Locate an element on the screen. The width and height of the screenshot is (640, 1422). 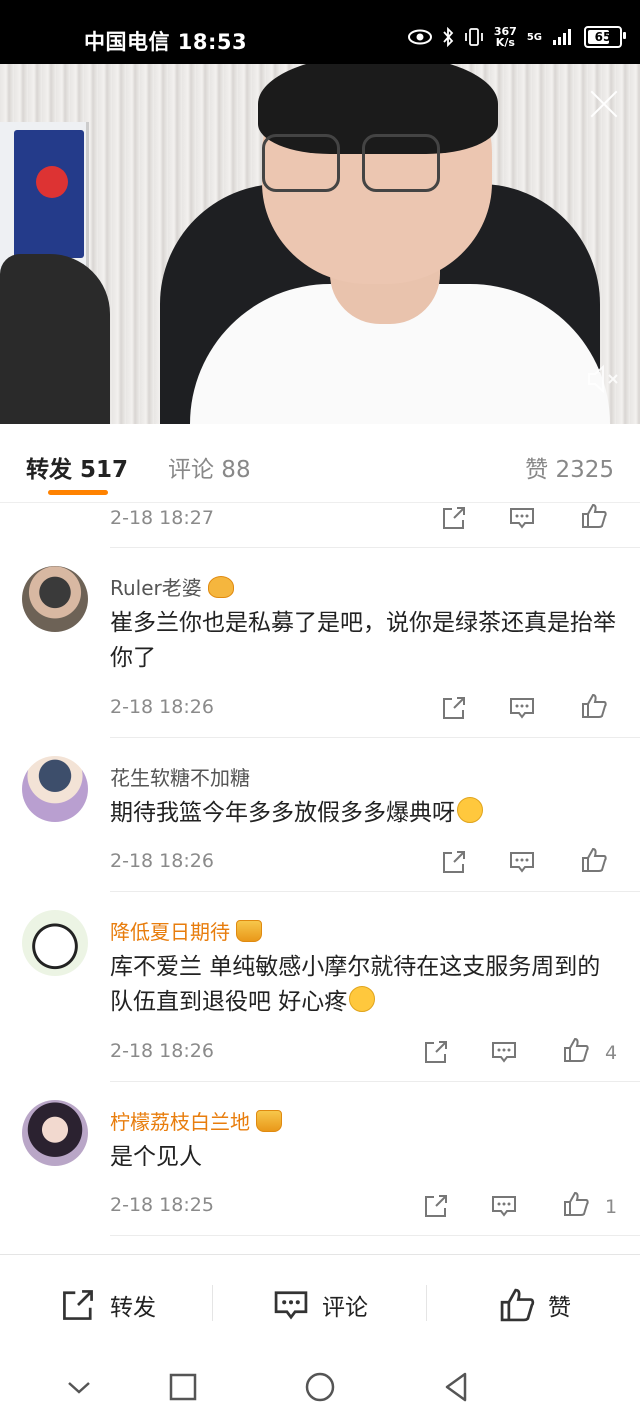
repost-button: 转发 is located at coordinates (107, 1305).